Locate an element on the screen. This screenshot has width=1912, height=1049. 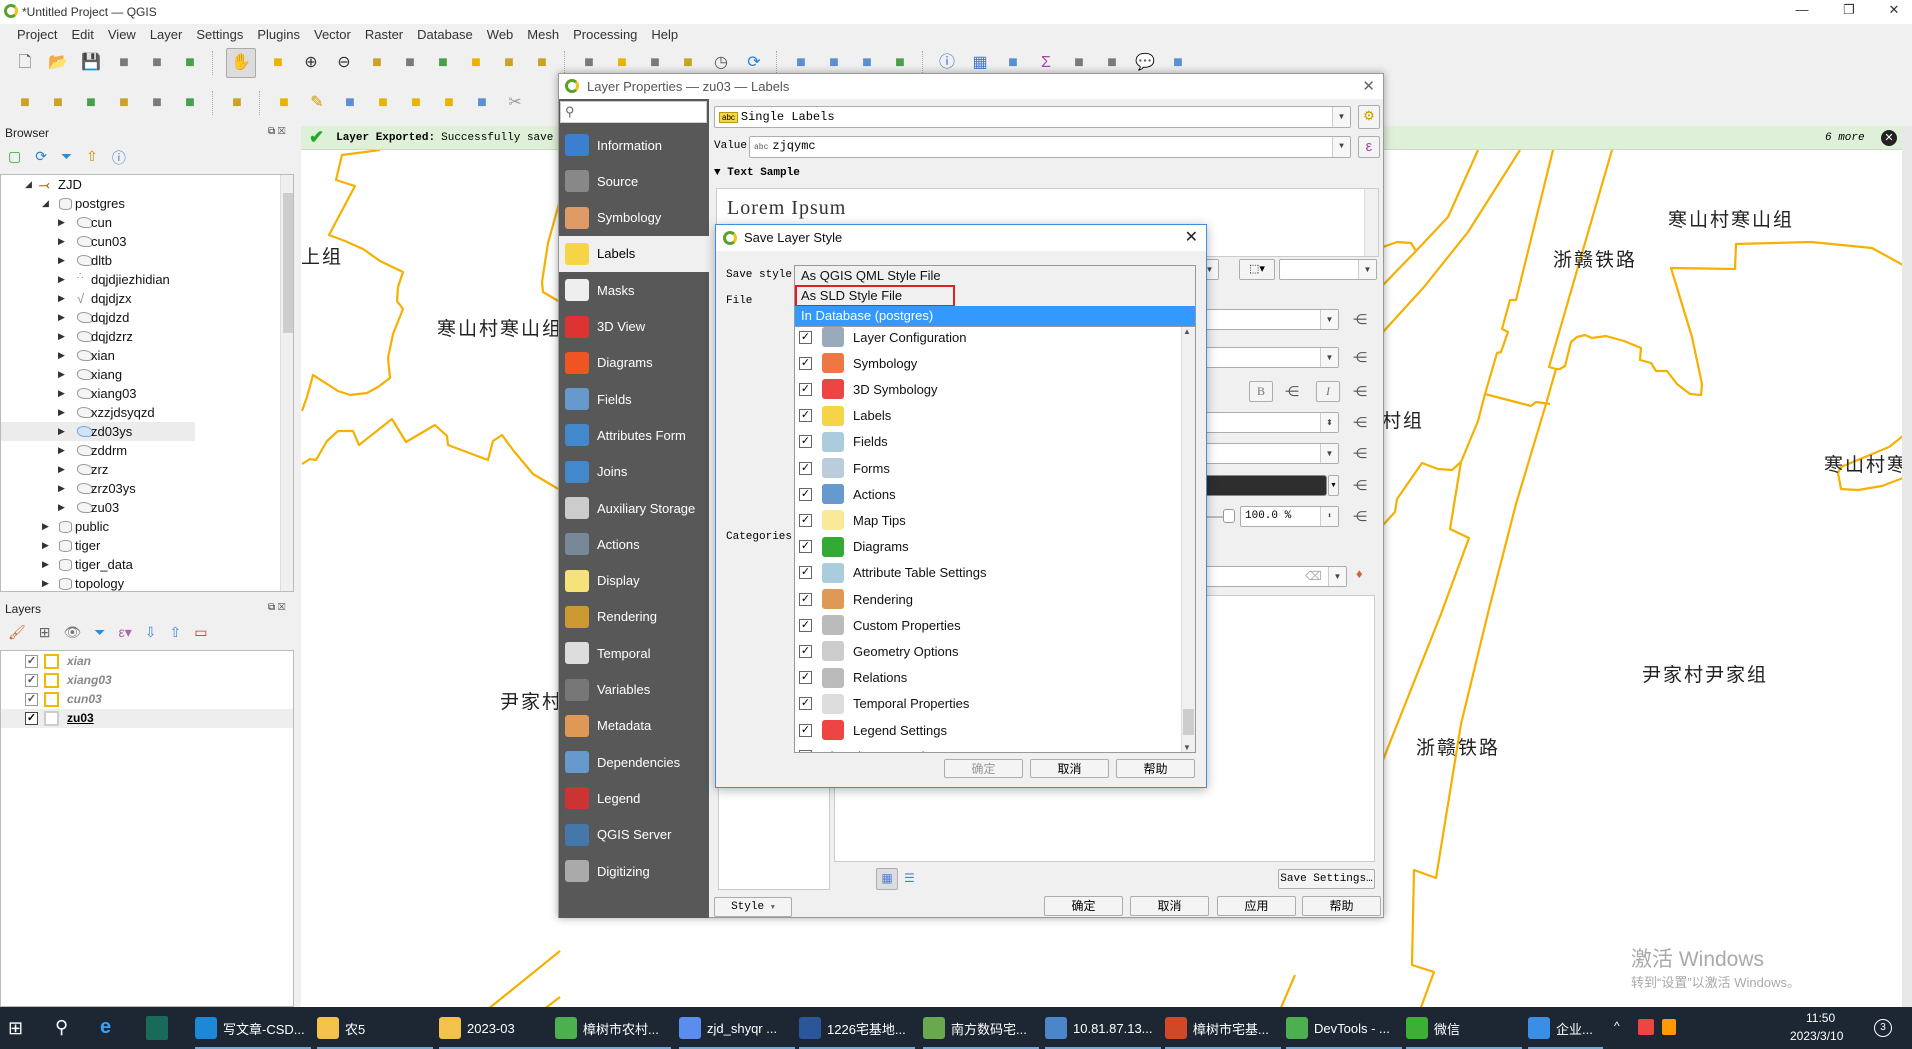
refresh-icon: ⟳ is located at coordinates (41, 158).